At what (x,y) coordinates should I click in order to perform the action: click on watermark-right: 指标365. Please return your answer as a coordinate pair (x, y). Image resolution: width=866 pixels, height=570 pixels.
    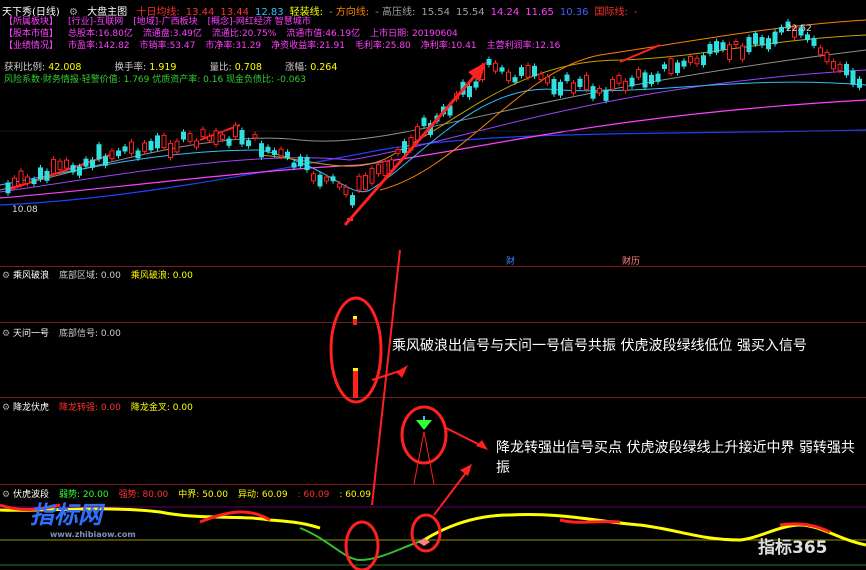
    Looking at the image, I should click on (793, 548).